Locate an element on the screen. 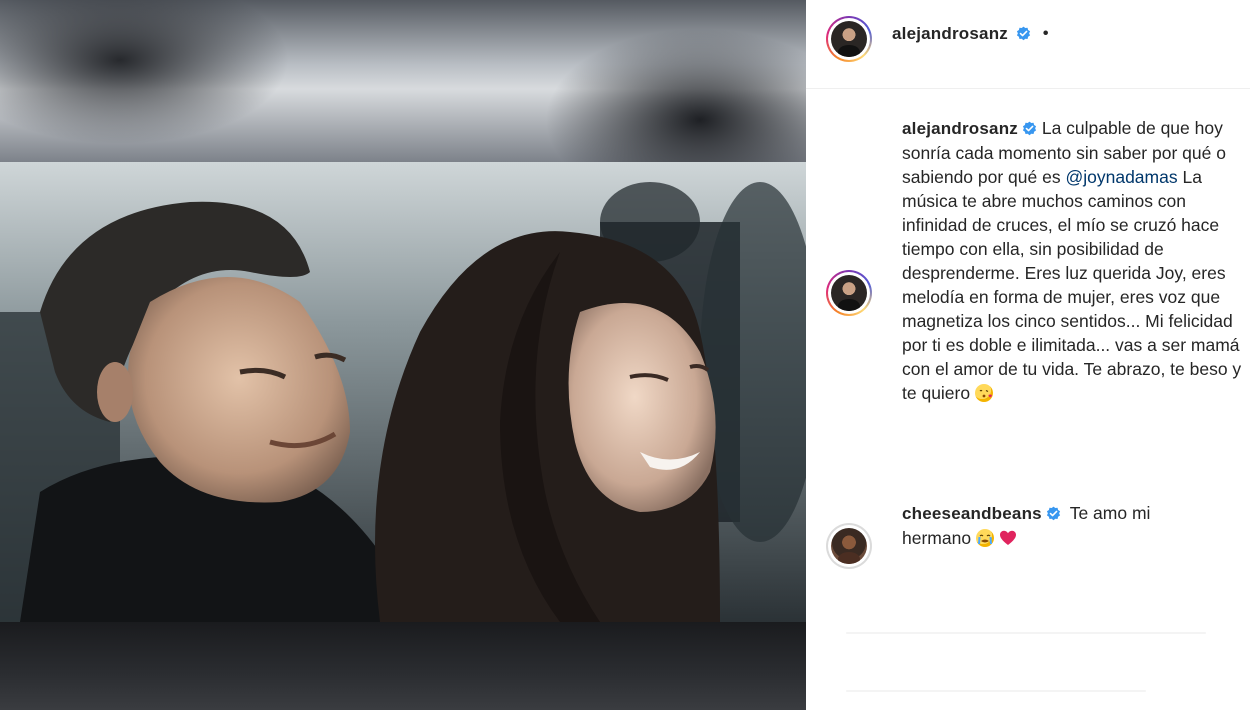  red-heart-icon is located at coordinates (1008, 538).